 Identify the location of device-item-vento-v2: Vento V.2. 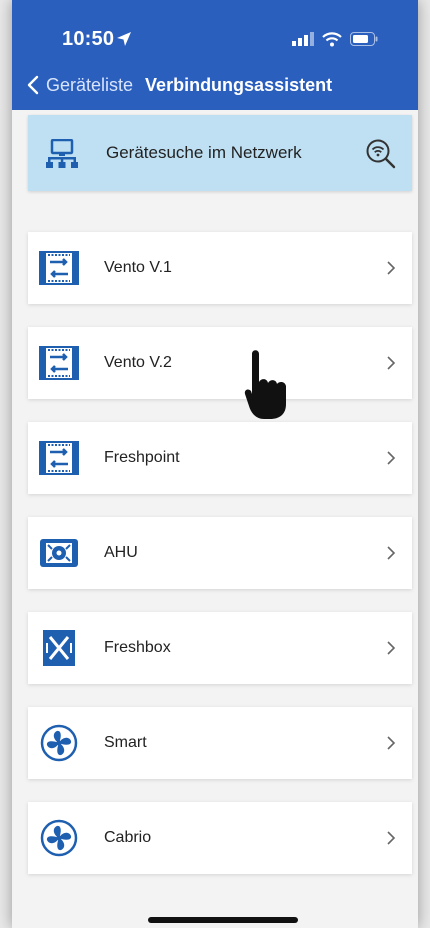
(220, 363).